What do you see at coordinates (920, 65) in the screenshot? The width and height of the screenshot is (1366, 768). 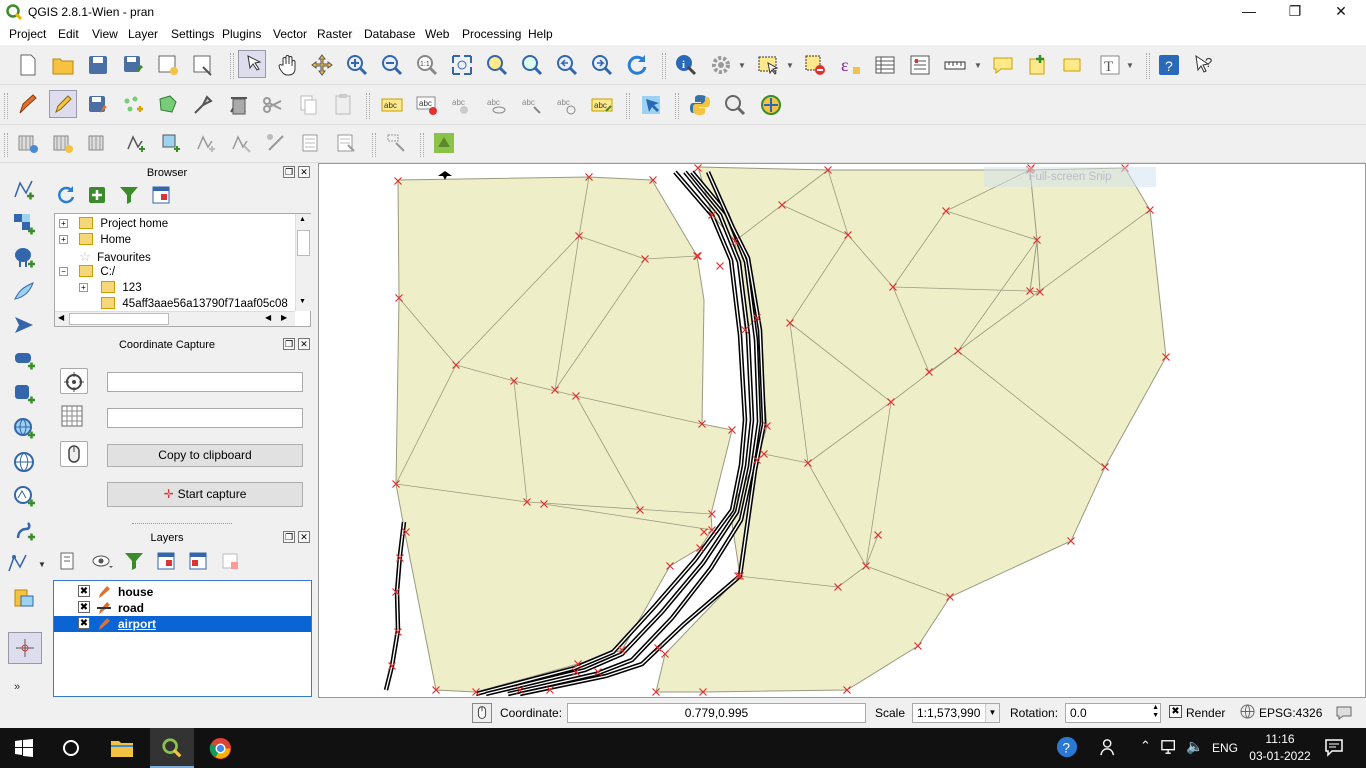 I see `statistical-summary-icon` at bounding box center [920, 65].